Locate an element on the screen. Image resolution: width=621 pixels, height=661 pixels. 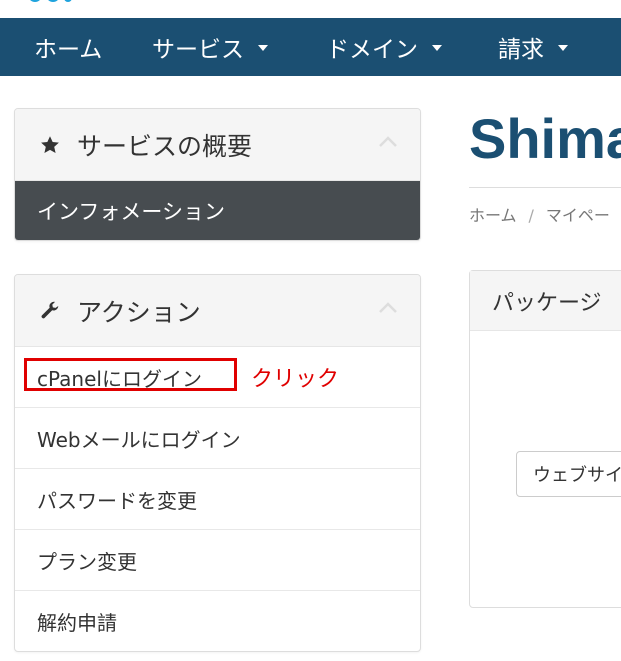
nav-domains-label: ドメイン is located at coordinates (372, 50).